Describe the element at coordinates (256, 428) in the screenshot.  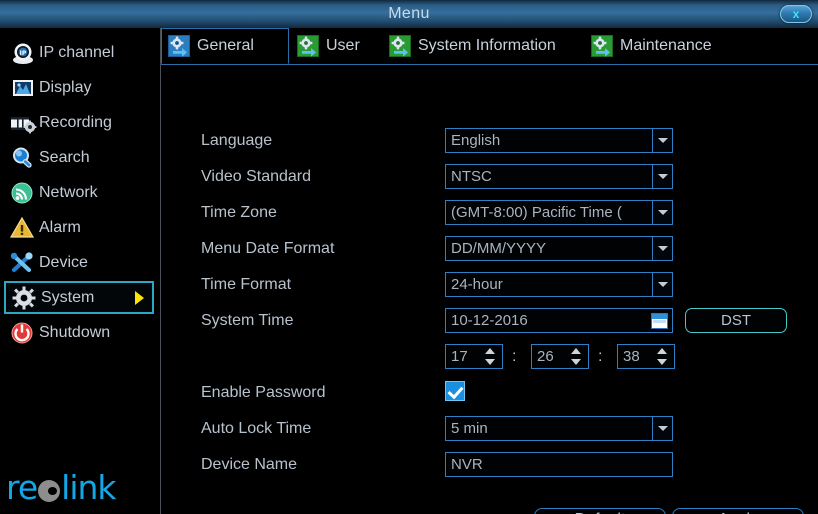
I see `auto-lock-time-label: Auto Lock Time` at that location.